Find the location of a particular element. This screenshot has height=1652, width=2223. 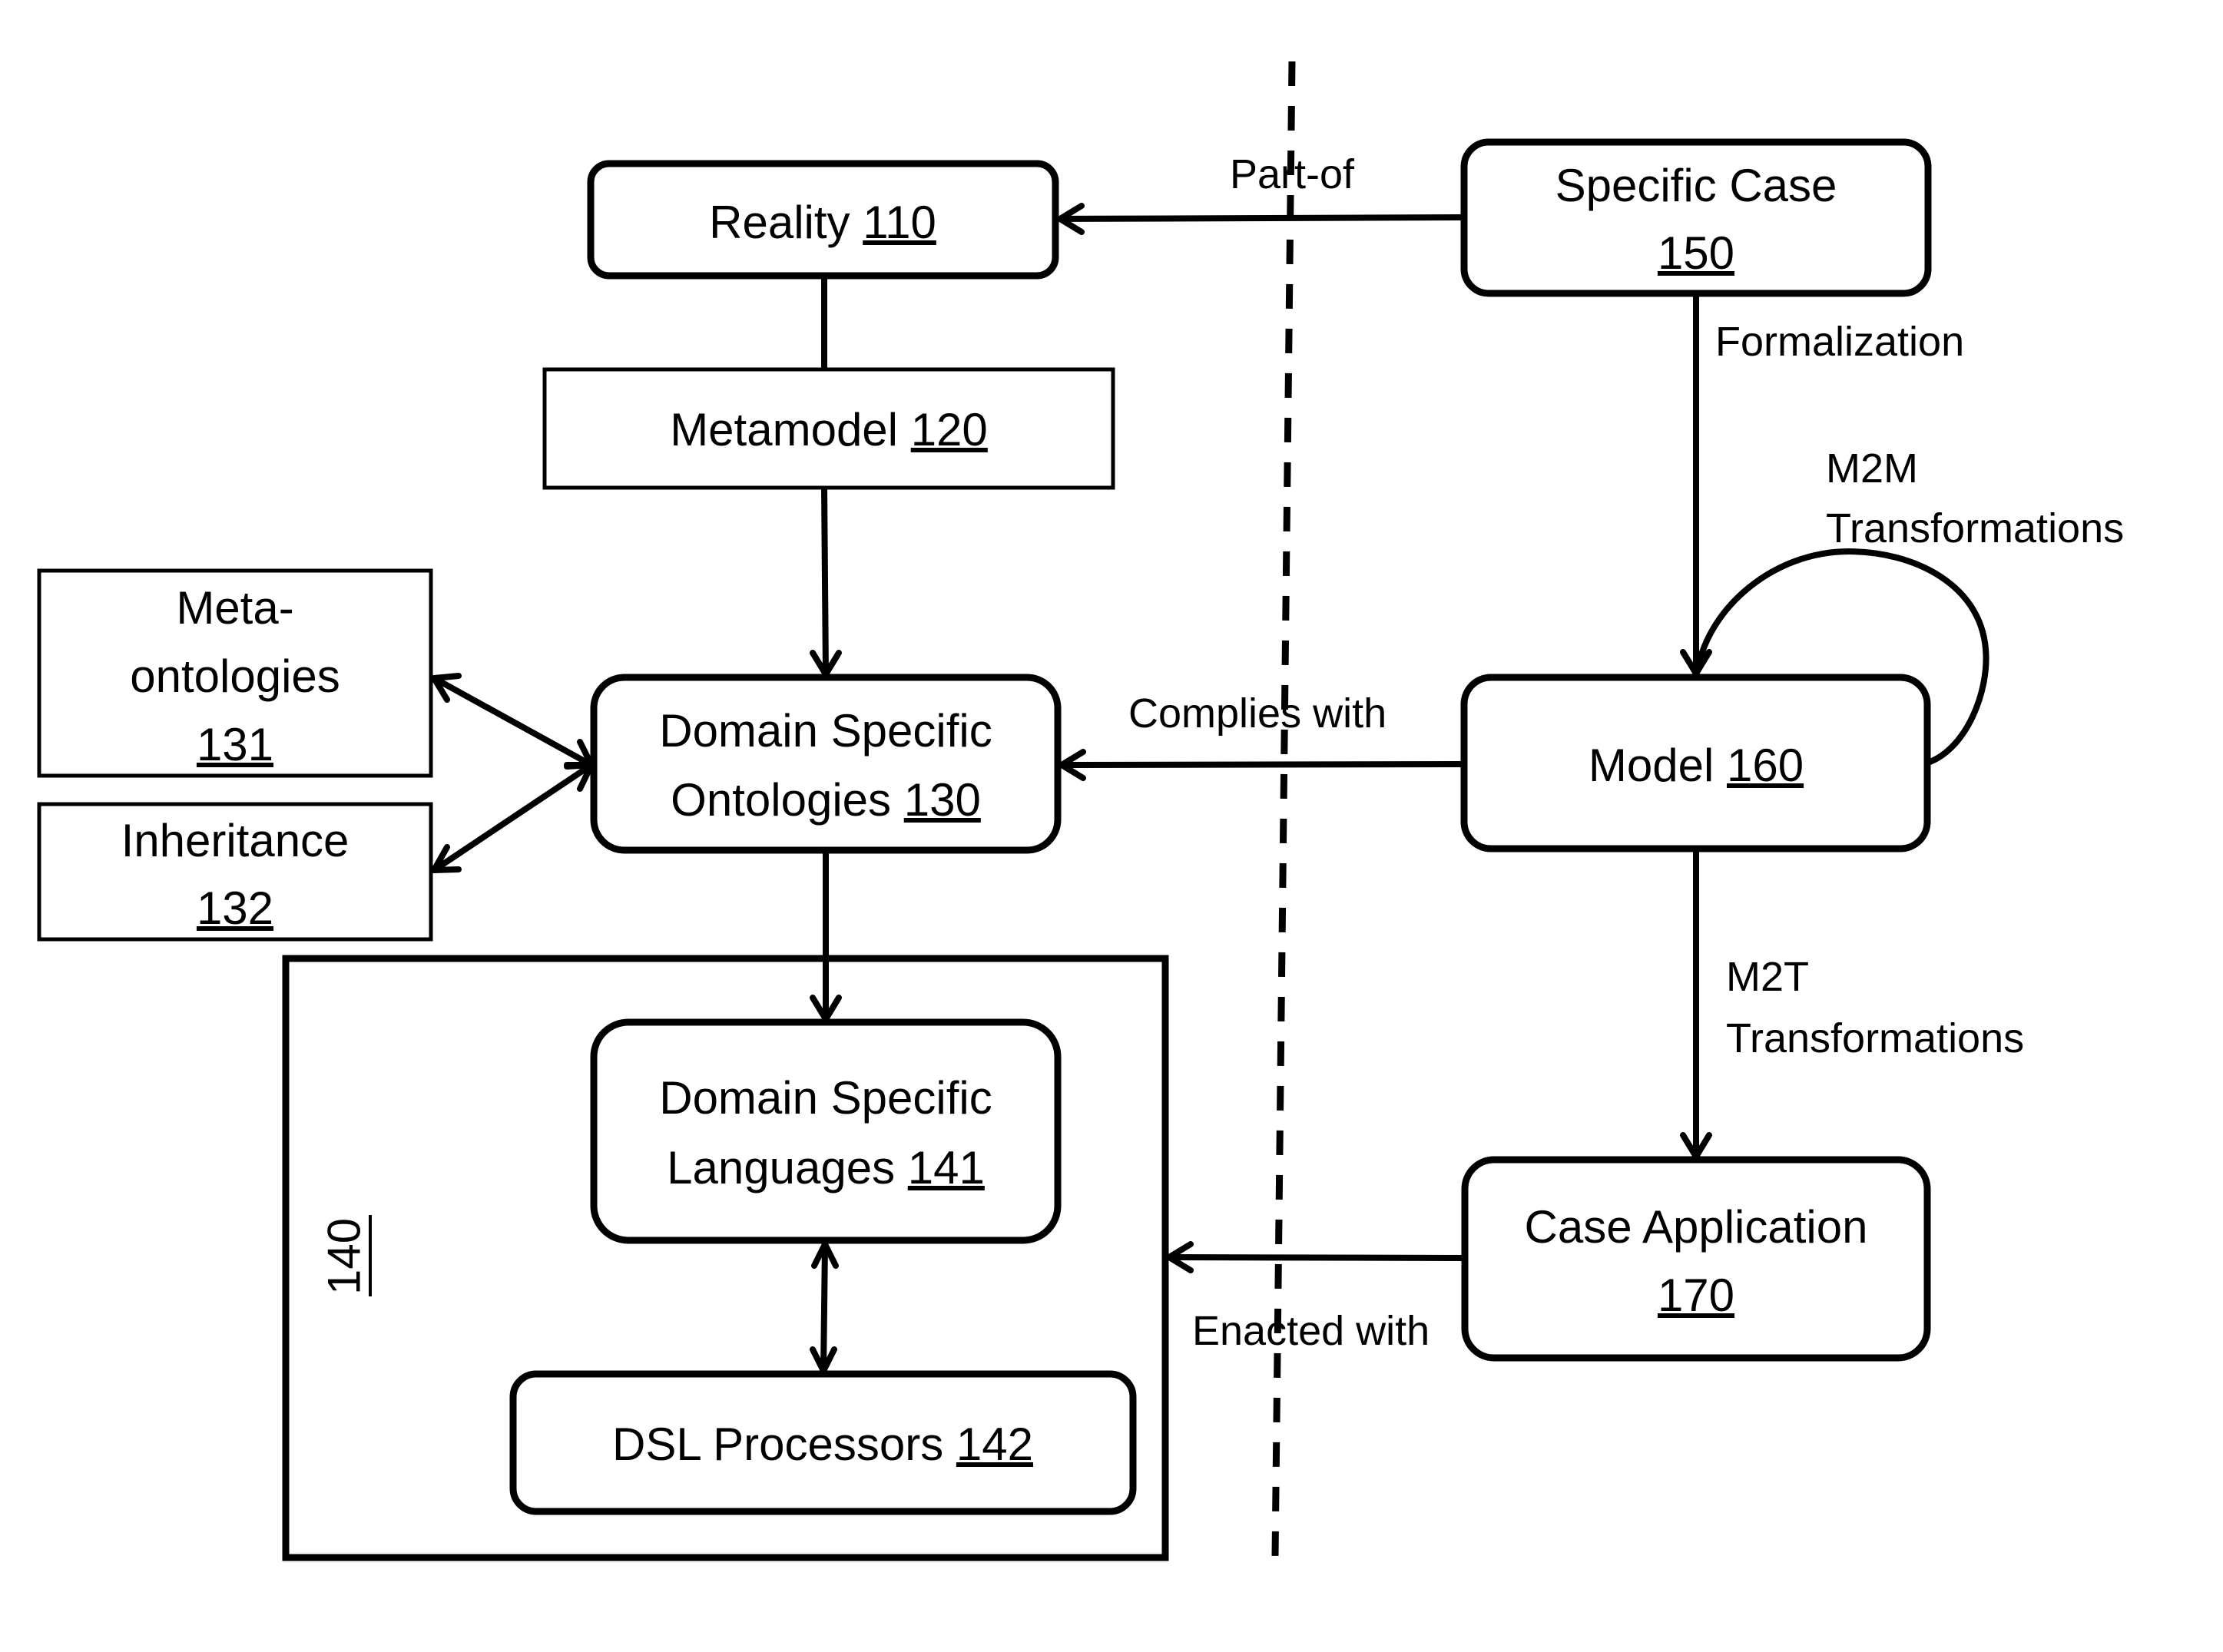

node-dsl-processors: DSL Processors 142 is located at coordinates (823, 1443).